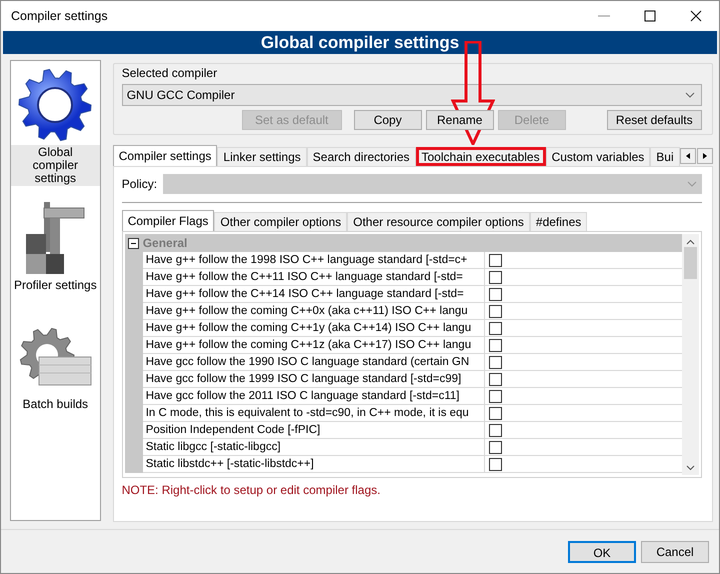 Image resolution: width=720 pixels, height=574 pixels. I want to click on action-button: Copy, so click(388, 120).